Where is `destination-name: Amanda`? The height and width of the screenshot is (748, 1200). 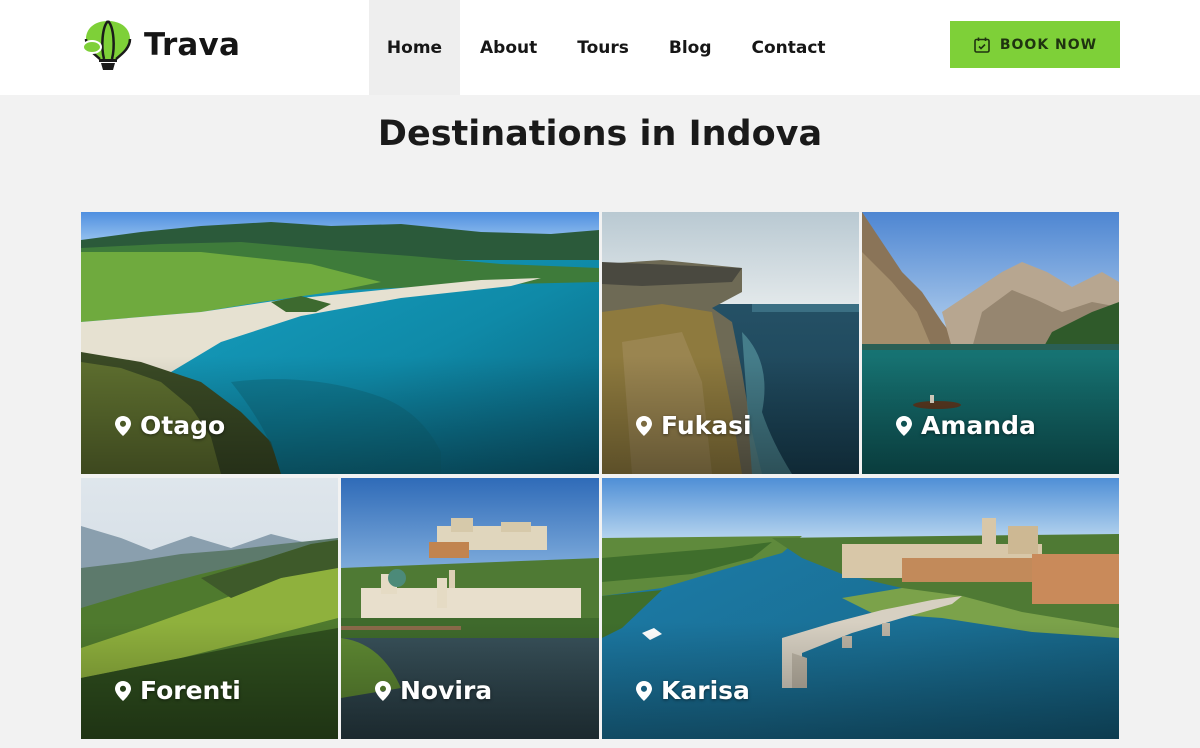
destination-name: Amanda is located at coordinates (978, 425).